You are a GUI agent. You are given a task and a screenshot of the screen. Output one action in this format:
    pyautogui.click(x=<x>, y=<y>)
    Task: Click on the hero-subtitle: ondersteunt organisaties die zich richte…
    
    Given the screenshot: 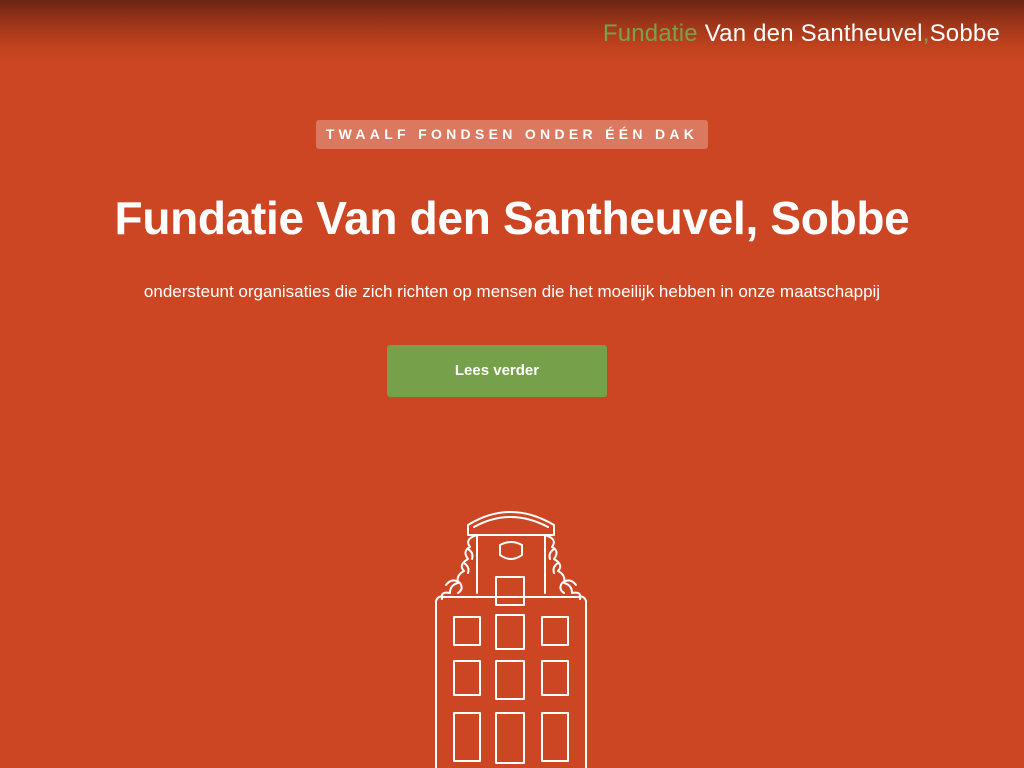 What is the action you would take?
    pyautogui.click(x=512, y=291)
    